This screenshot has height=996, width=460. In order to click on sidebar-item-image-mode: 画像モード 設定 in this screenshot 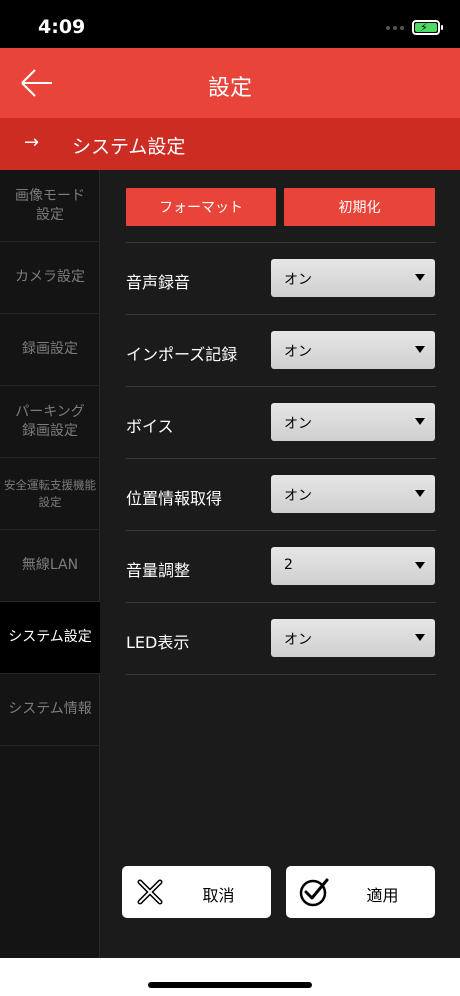, I will do `click(50, 206)`.